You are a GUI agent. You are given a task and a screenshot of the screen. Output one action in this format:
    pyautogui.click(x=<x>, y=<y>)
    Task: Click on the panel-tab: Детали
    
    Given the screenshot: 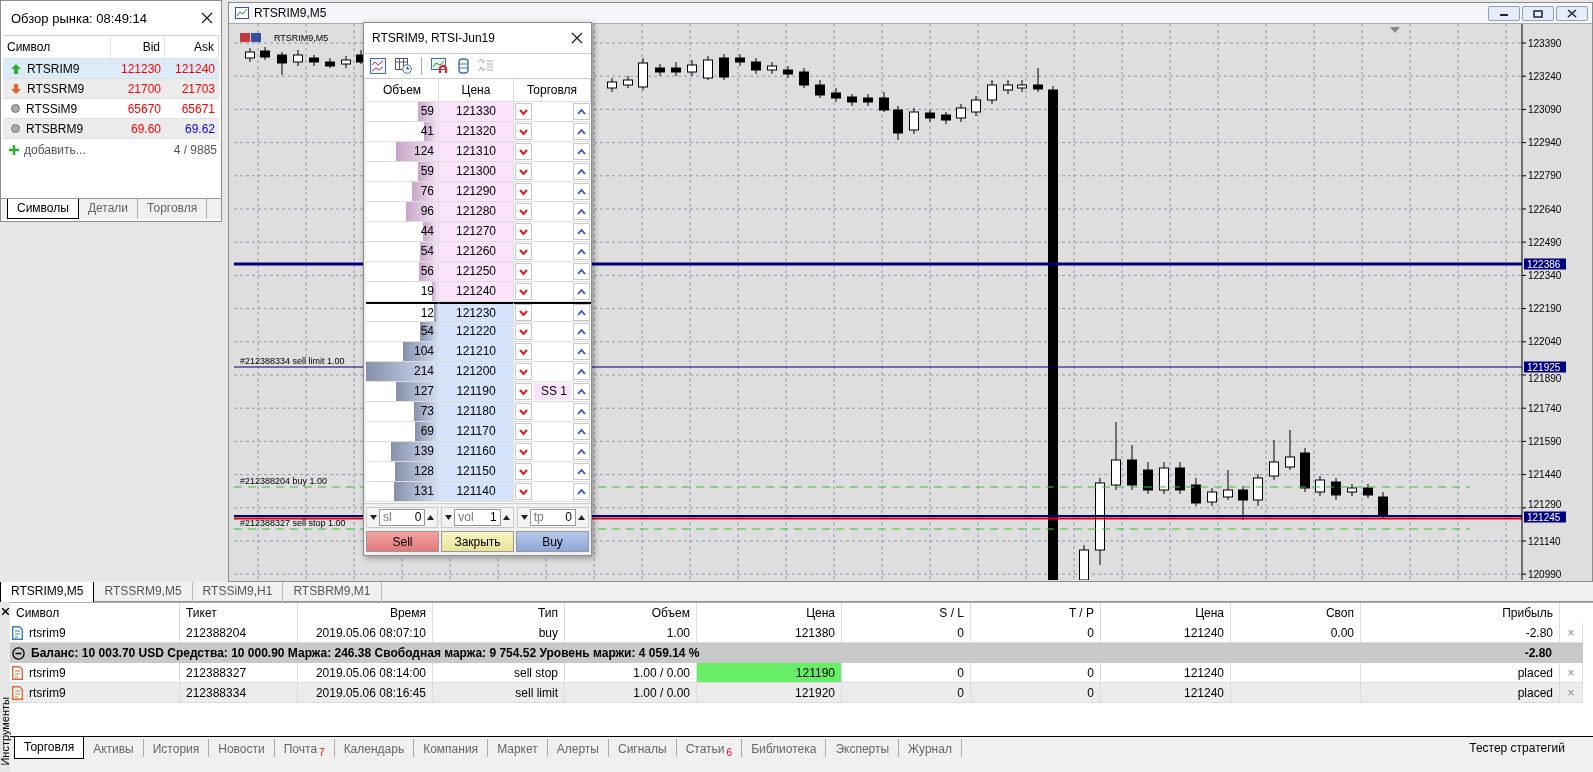 What is the action you would take?
    pyautogui.click(x=108, y=209)
    